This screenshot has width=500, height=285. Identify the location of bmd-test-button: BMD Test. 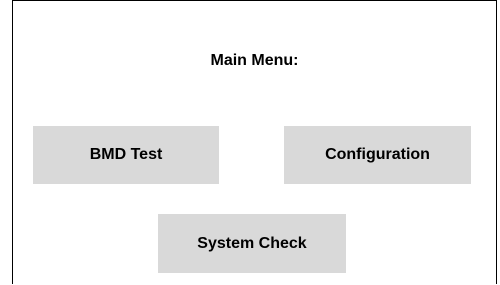
(126, 155).